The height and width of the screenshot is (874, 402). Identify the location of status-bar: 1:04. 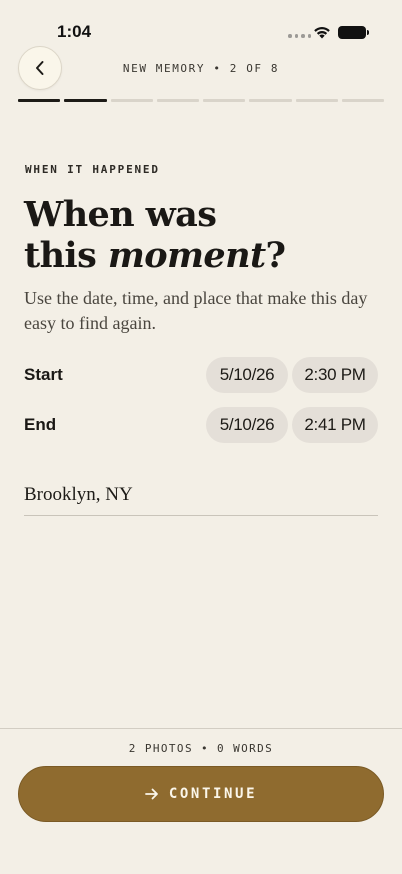
(201, 30).